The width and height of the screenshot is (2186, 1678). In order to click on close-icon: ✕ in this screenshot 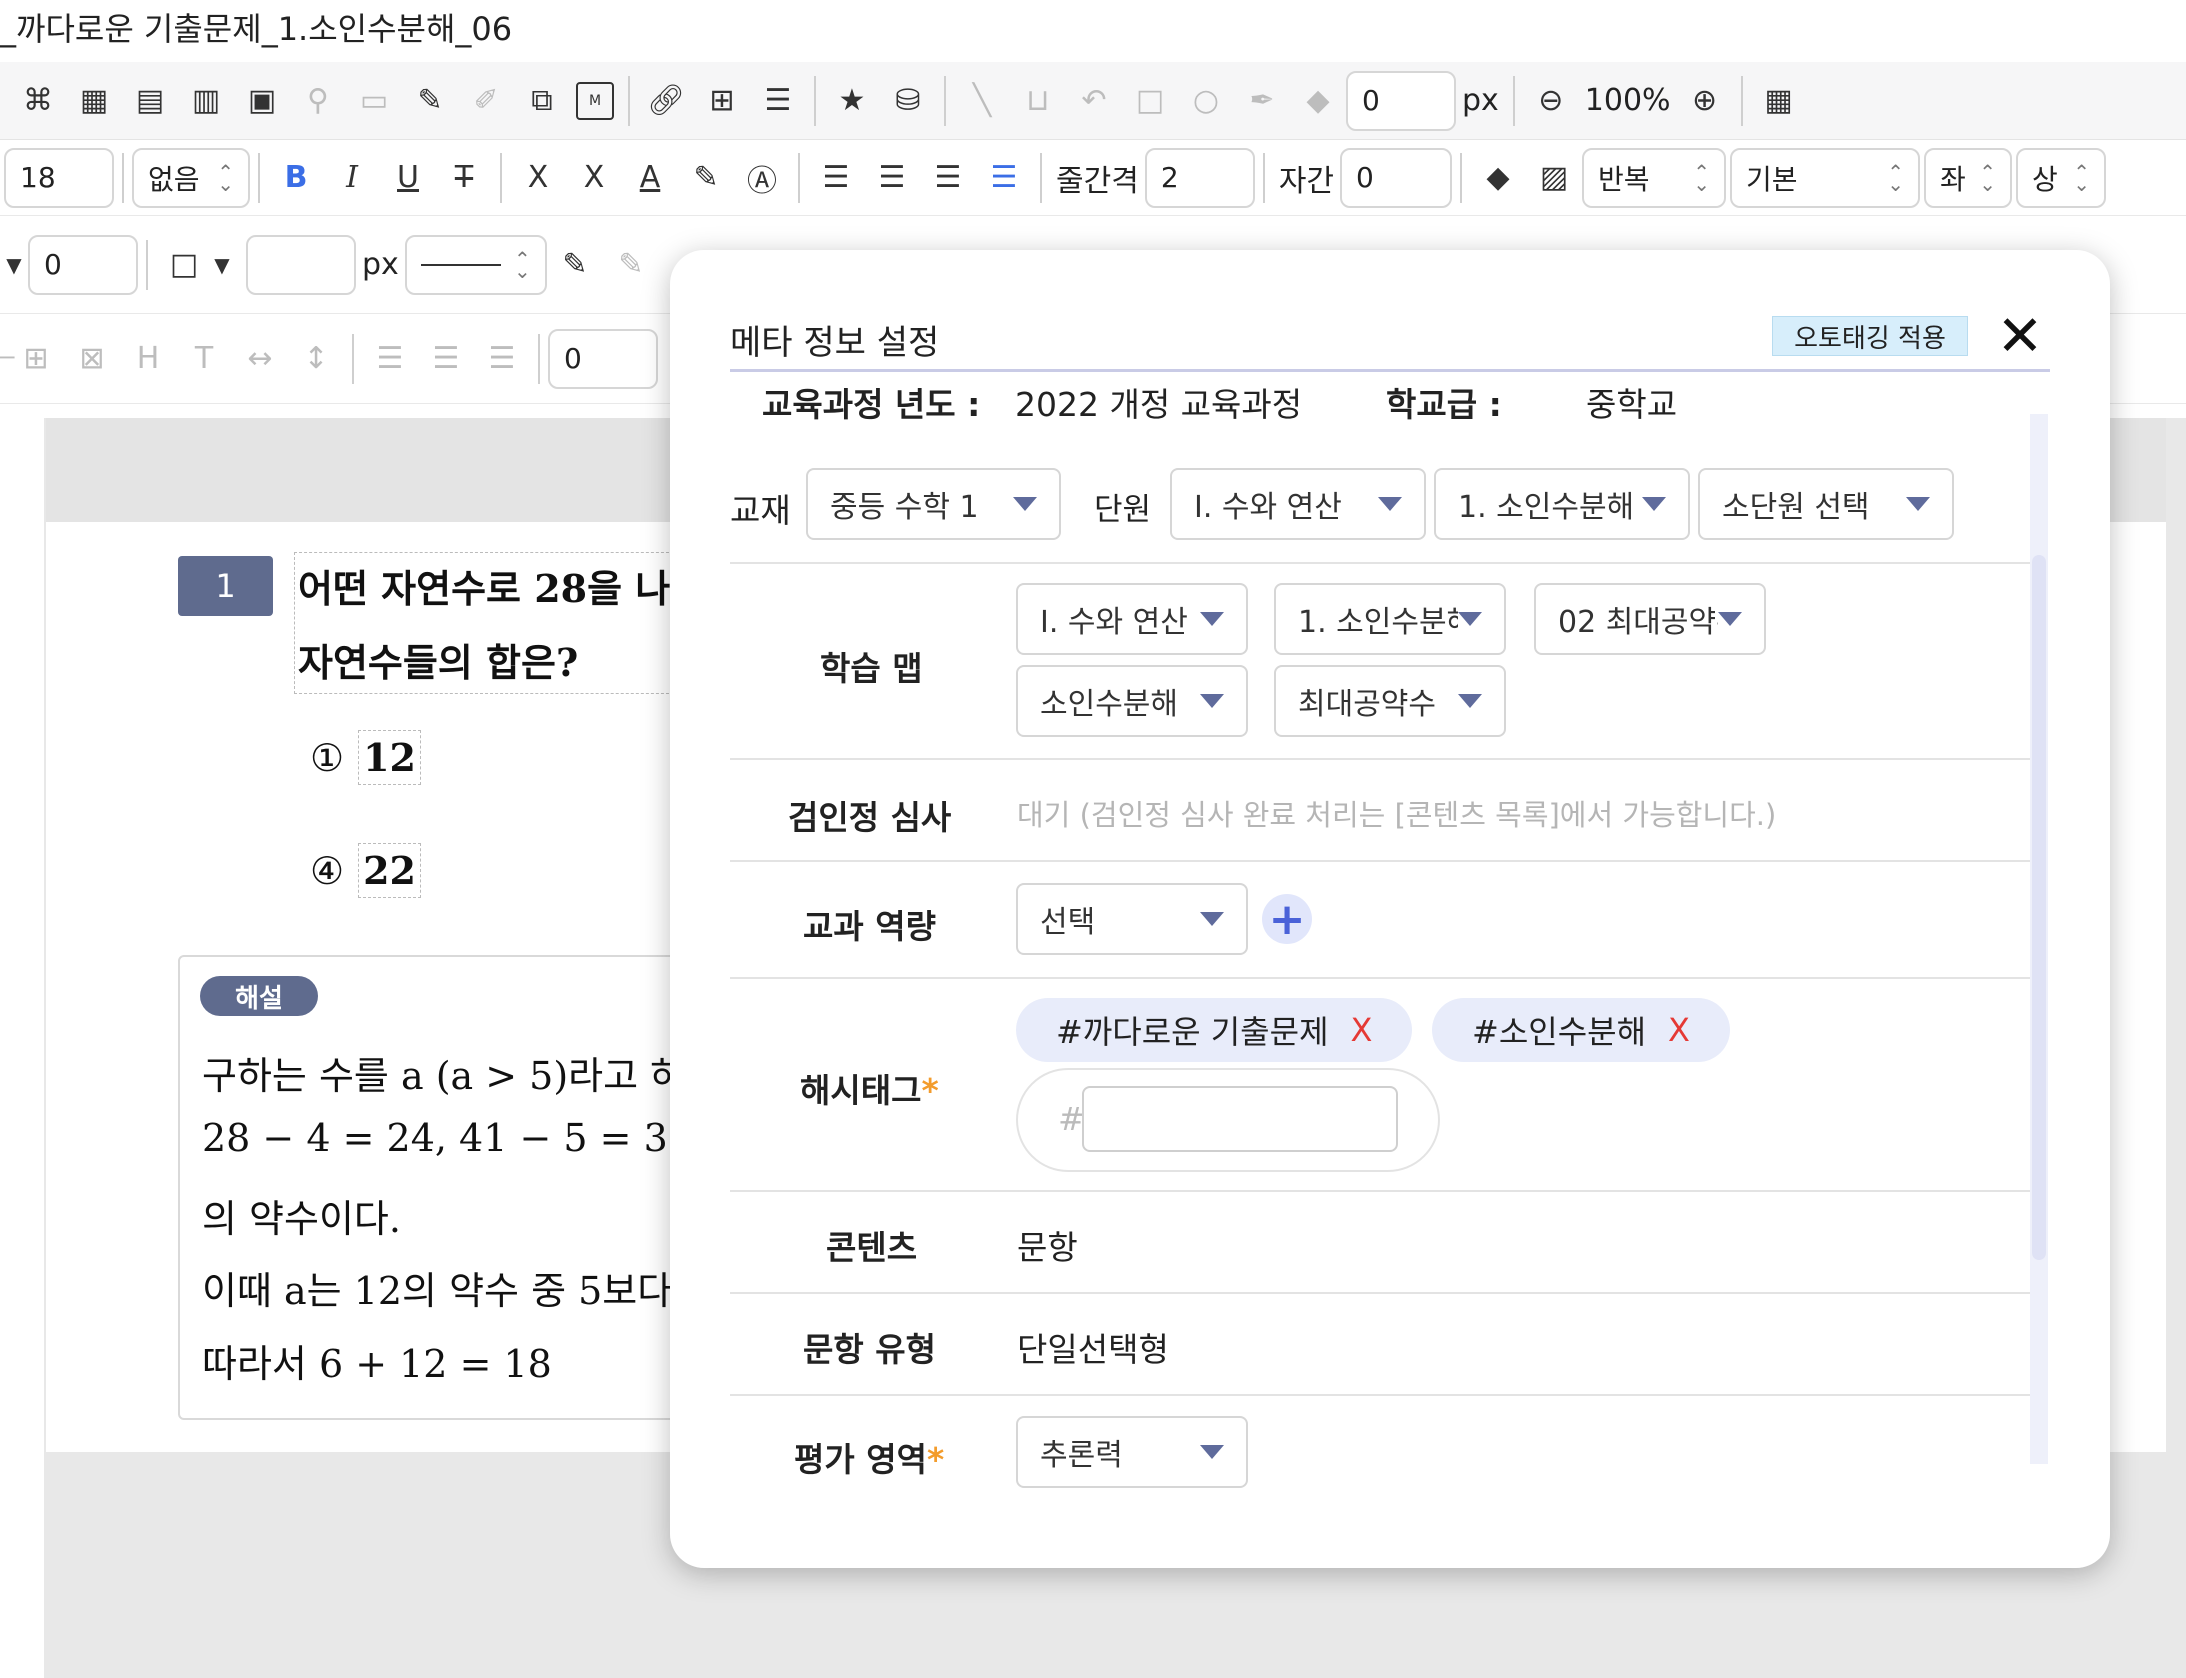, I will do `click(2020, 336)`.